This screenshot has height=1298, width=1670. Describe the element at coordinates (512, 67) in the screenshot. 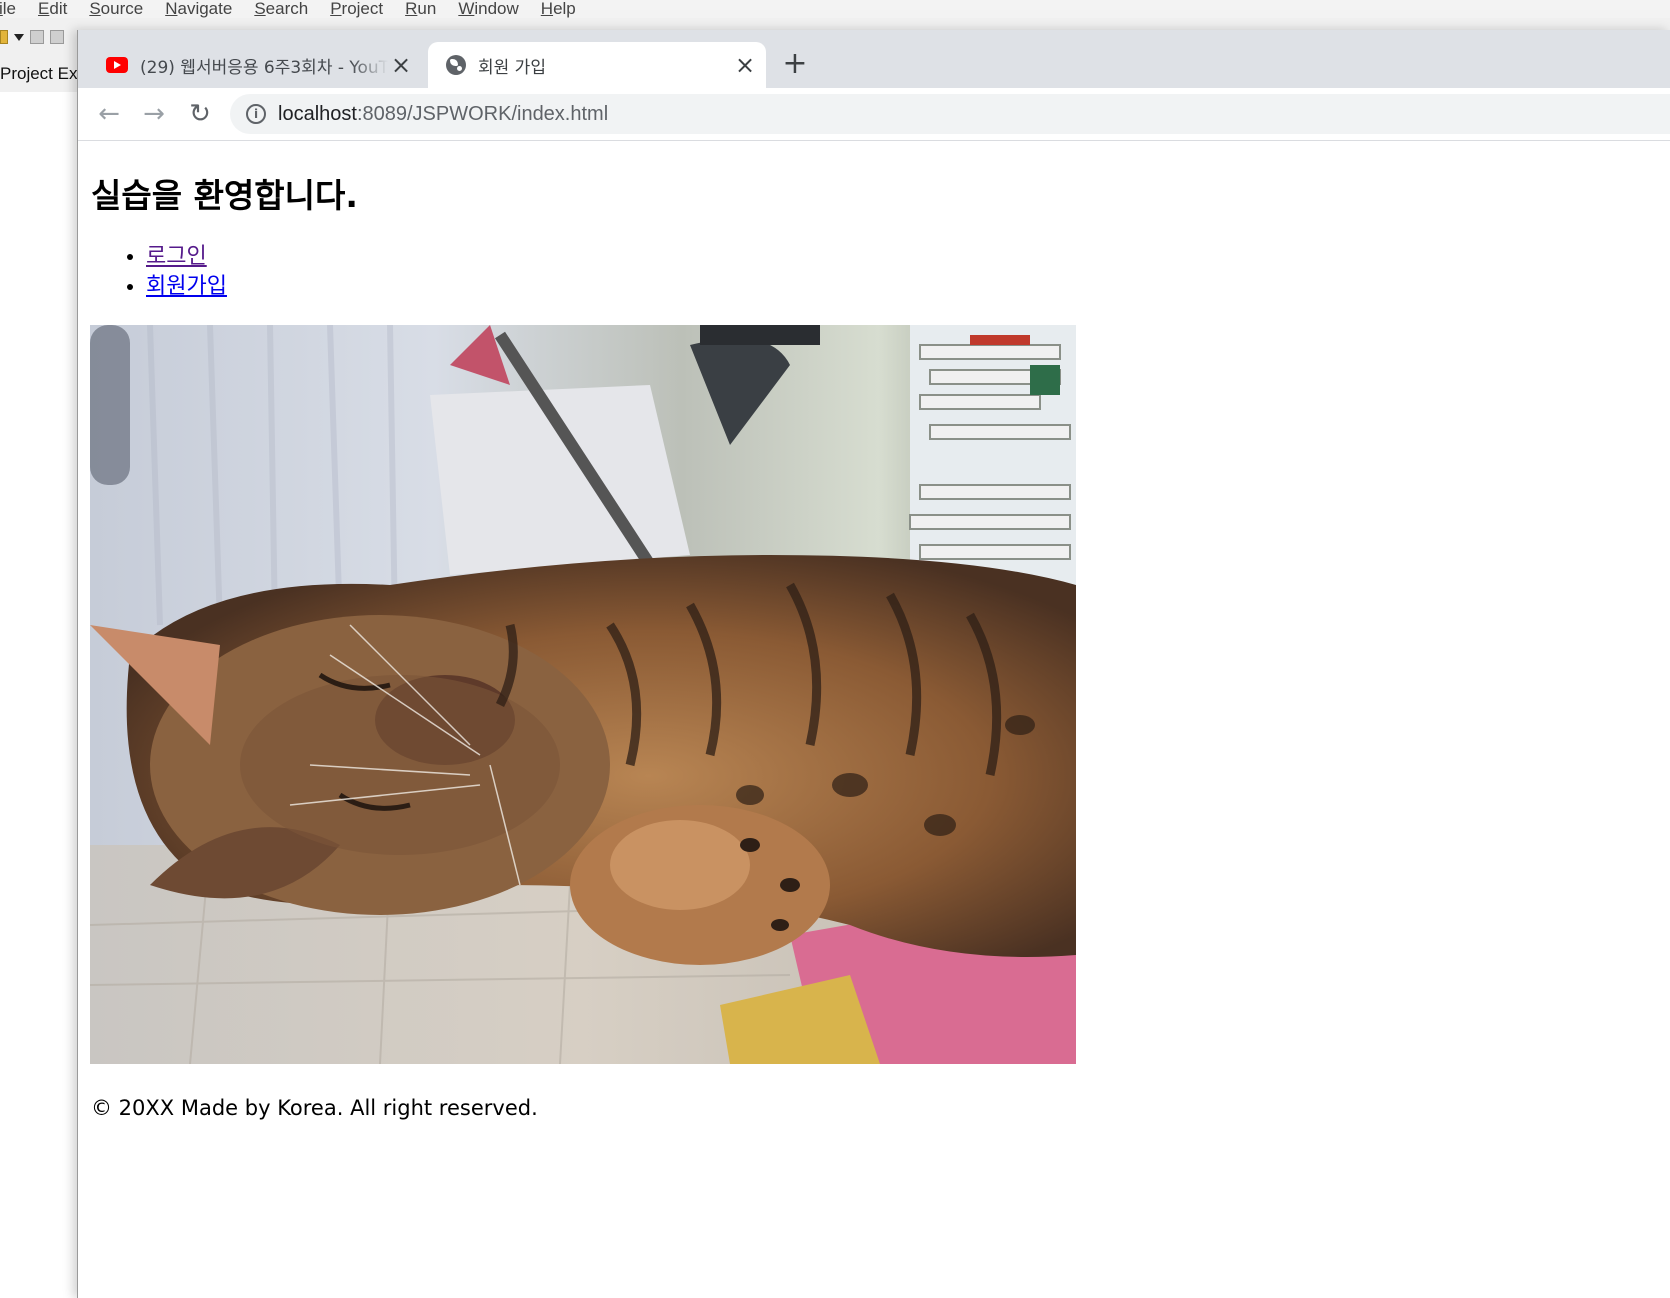

I see `tab-title: 회원 가입` at that location.